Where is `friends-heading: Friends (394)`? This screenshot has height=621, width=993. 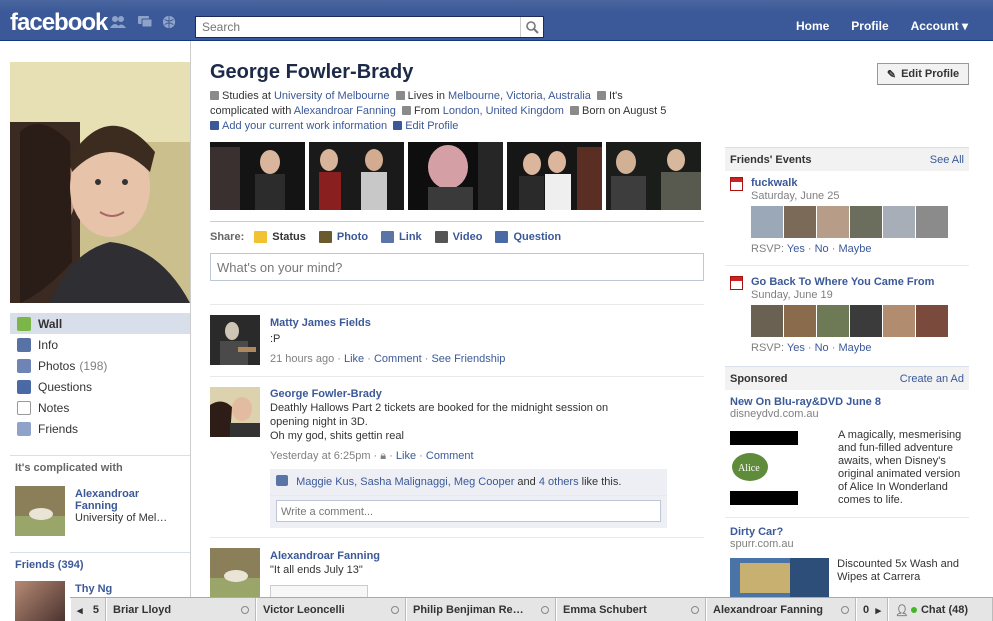
friends-heading: Friends (394) is located at coordinates (100, 563).